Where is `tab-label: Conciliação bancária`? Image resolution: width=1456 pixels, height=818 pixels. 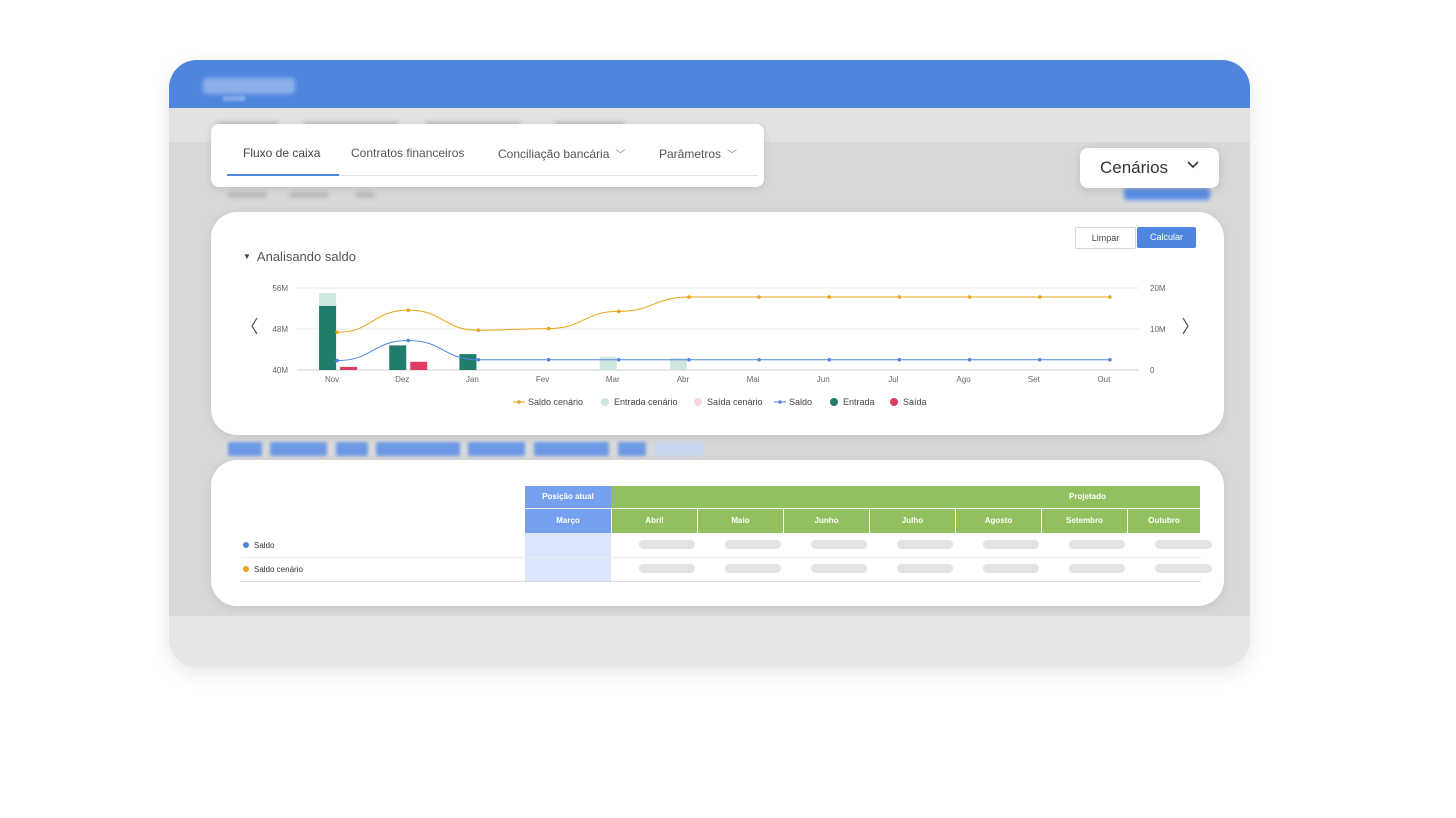
tab-label: Conciliação bancária is located at coordinates (554, 154).